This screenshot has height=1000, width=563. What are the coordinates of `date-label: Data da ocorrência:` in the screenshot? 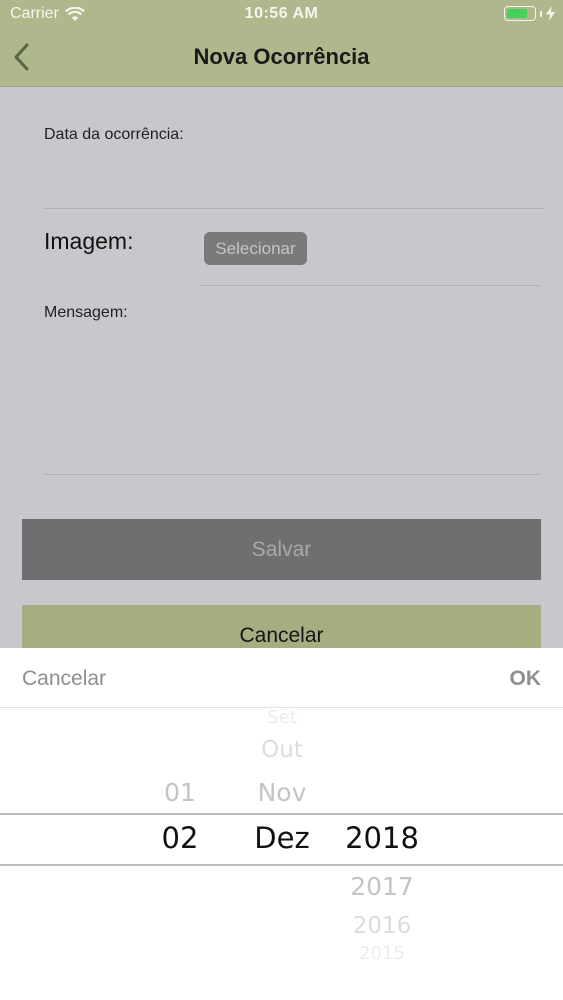 It's located at (114, 134).